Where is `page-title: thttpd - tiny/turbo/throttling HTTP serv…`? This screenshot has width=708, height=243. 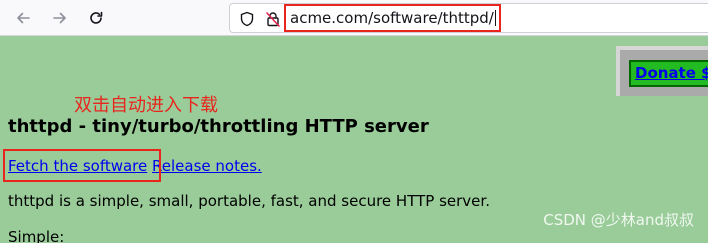 page-title: thttpd - tiny/turbo/throttling HTTP serv… is located at coordinates (218, 126).